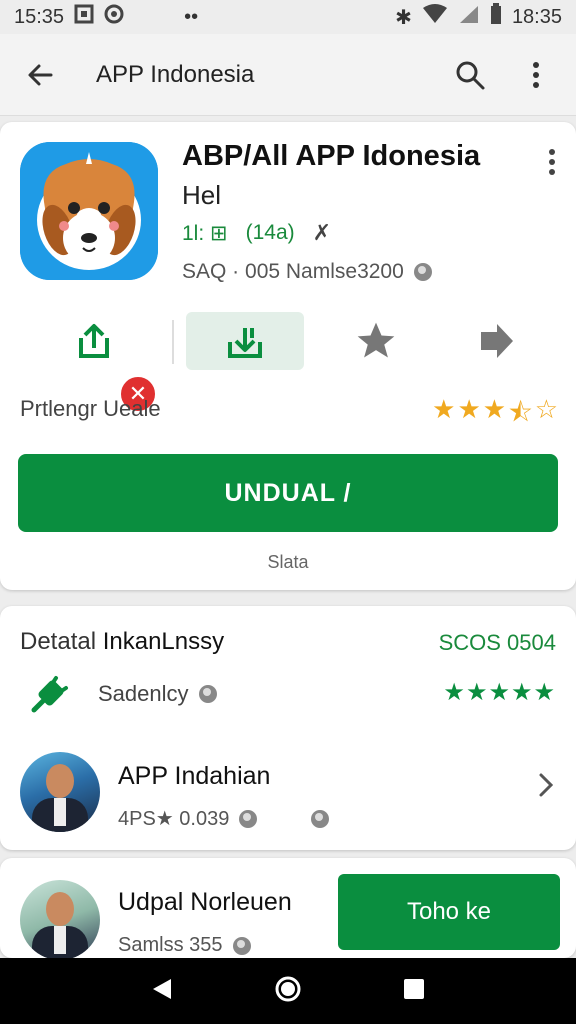 This screenshot has width=576, height=1024. I want to click on item1-chevron, so click(546, 787).